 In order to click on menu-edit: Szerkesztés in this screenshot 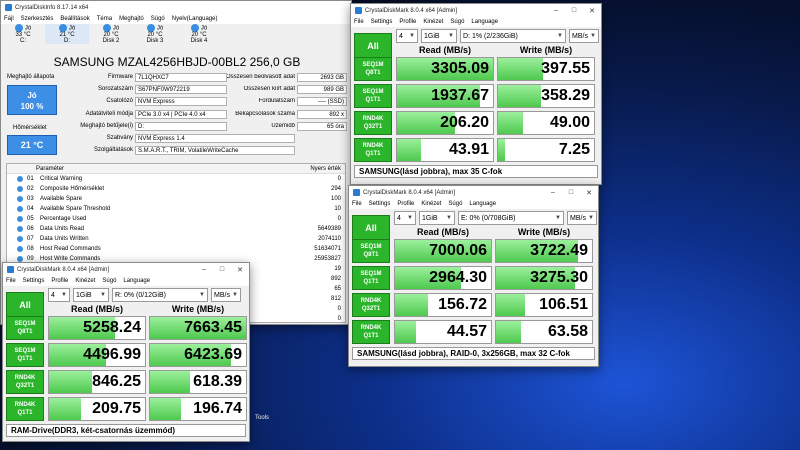, I will do `click(37, 19)`.